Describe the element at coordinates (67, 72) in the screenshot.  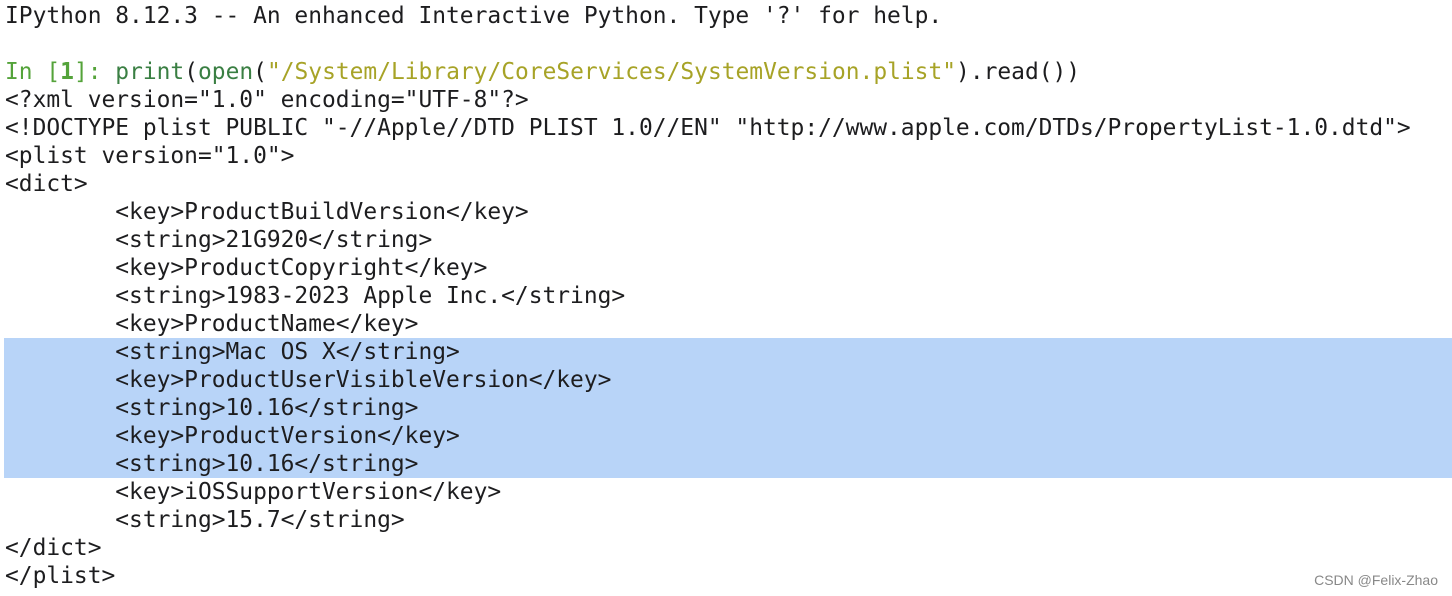
I see `prompt-number: 1` at that location.